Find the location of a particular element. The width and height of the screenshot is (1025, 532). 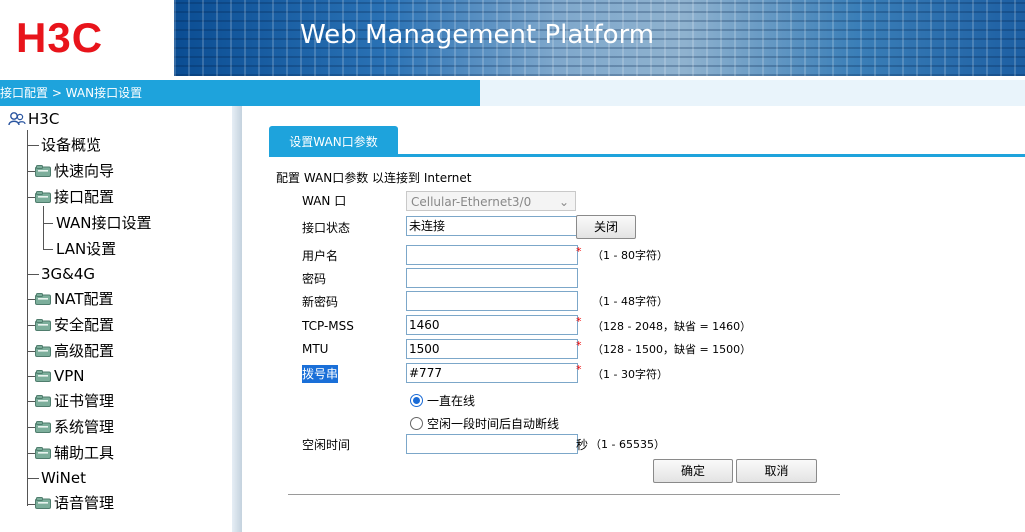

sidebar-item-winet: WiNet is located at coordinates (63, 478).